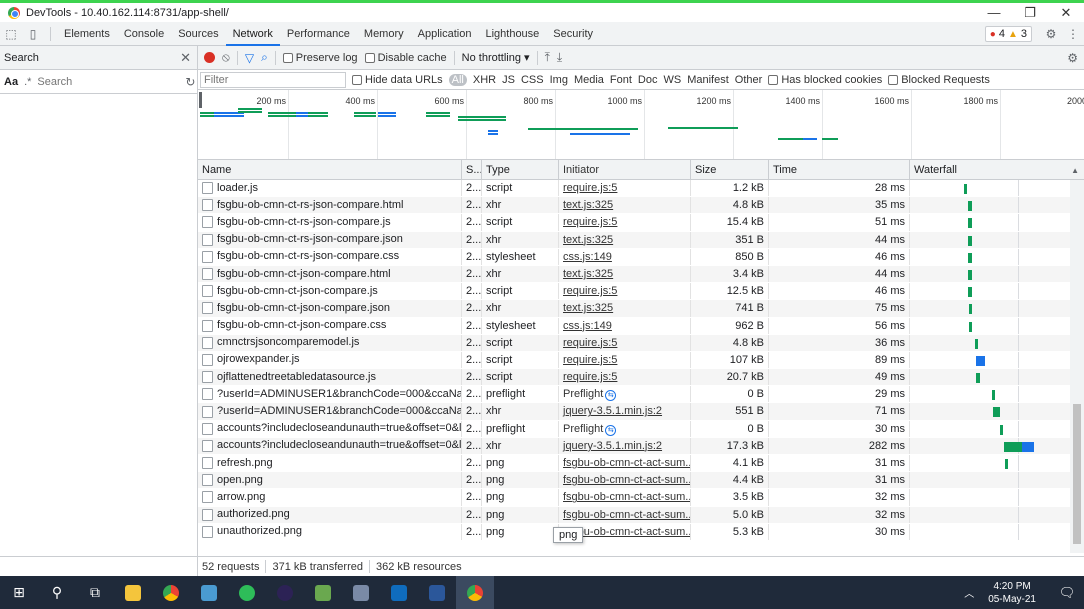 This screenshot has height=609, width=1084. Describe the element at coordinates (273, 79) in the screenshot. I see `filter-input` at that location.